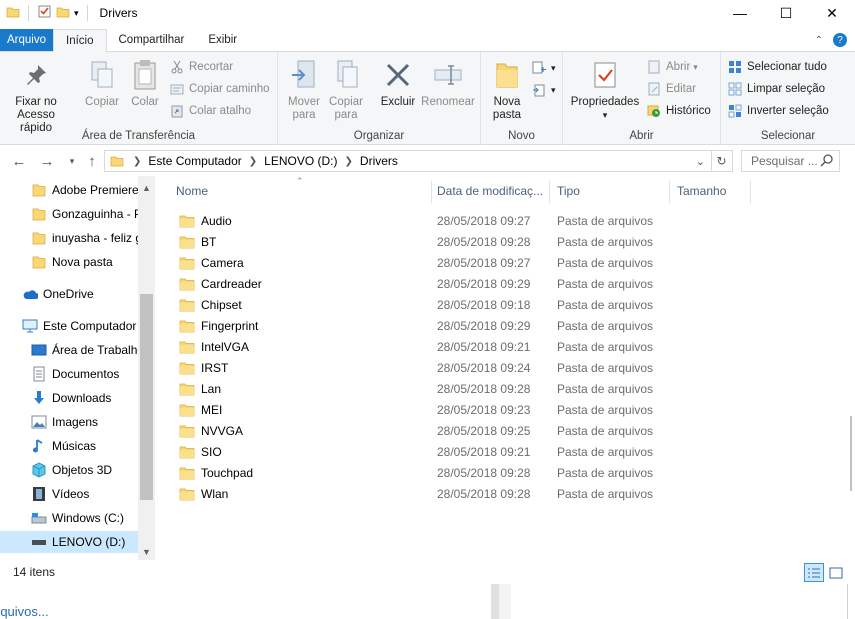  I want to click on move-to-button: Mover para, so click(304, 90).